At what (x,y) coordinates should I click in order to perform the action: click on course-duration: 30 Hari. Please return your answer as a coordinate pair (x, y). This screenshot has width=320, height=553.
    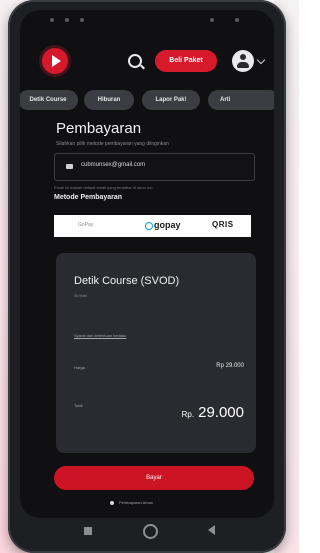
    Looking at the image, I should click on (80, 295).